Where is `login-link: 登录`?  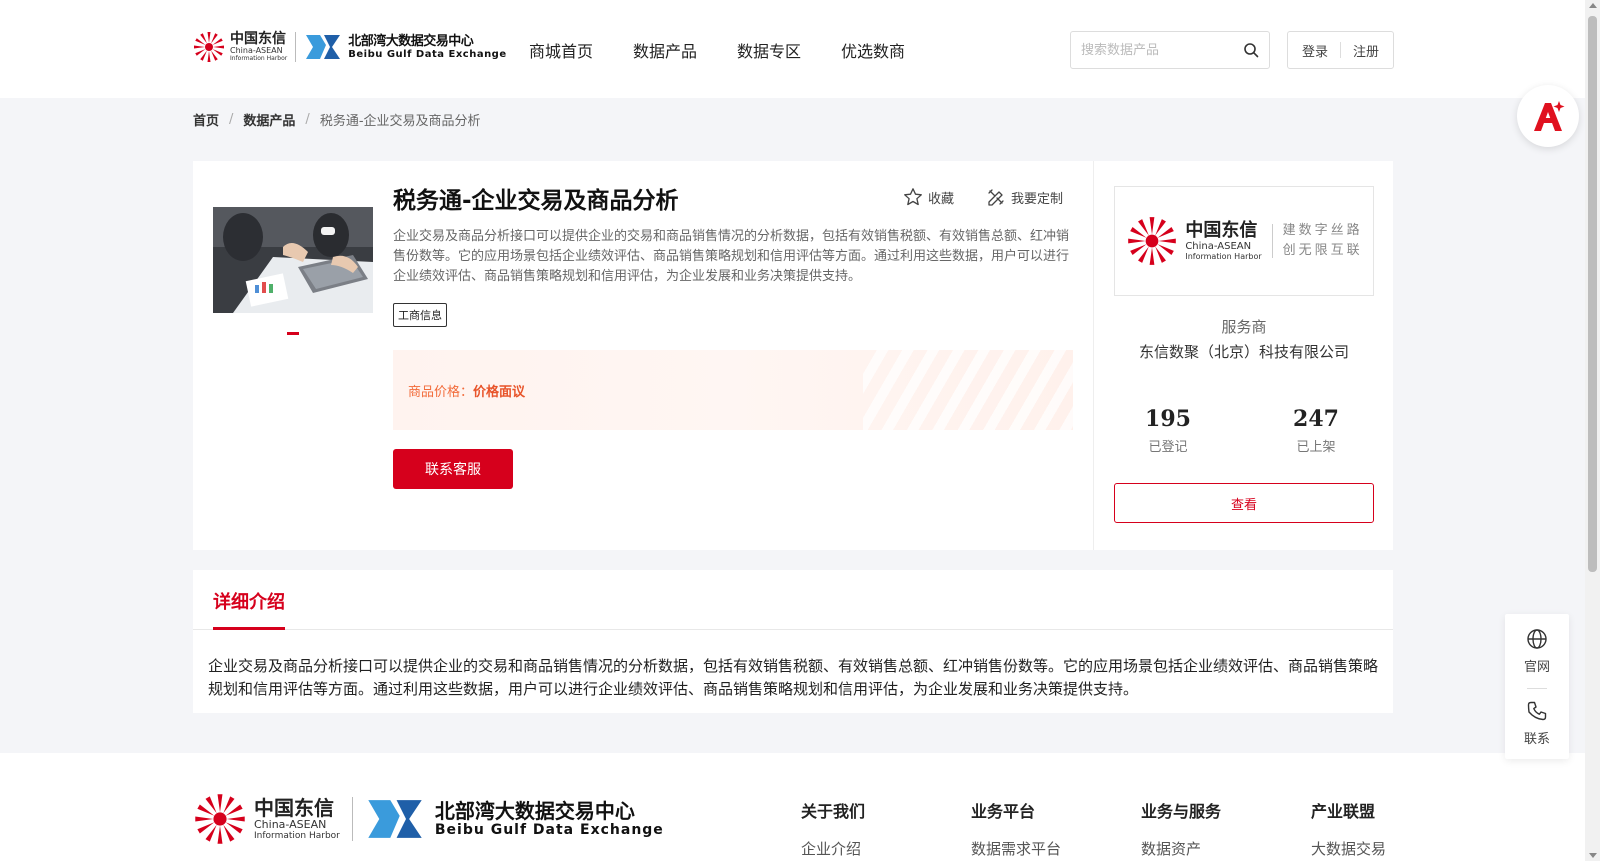 login-link: 登录 is located at coordinates (1315, 50).